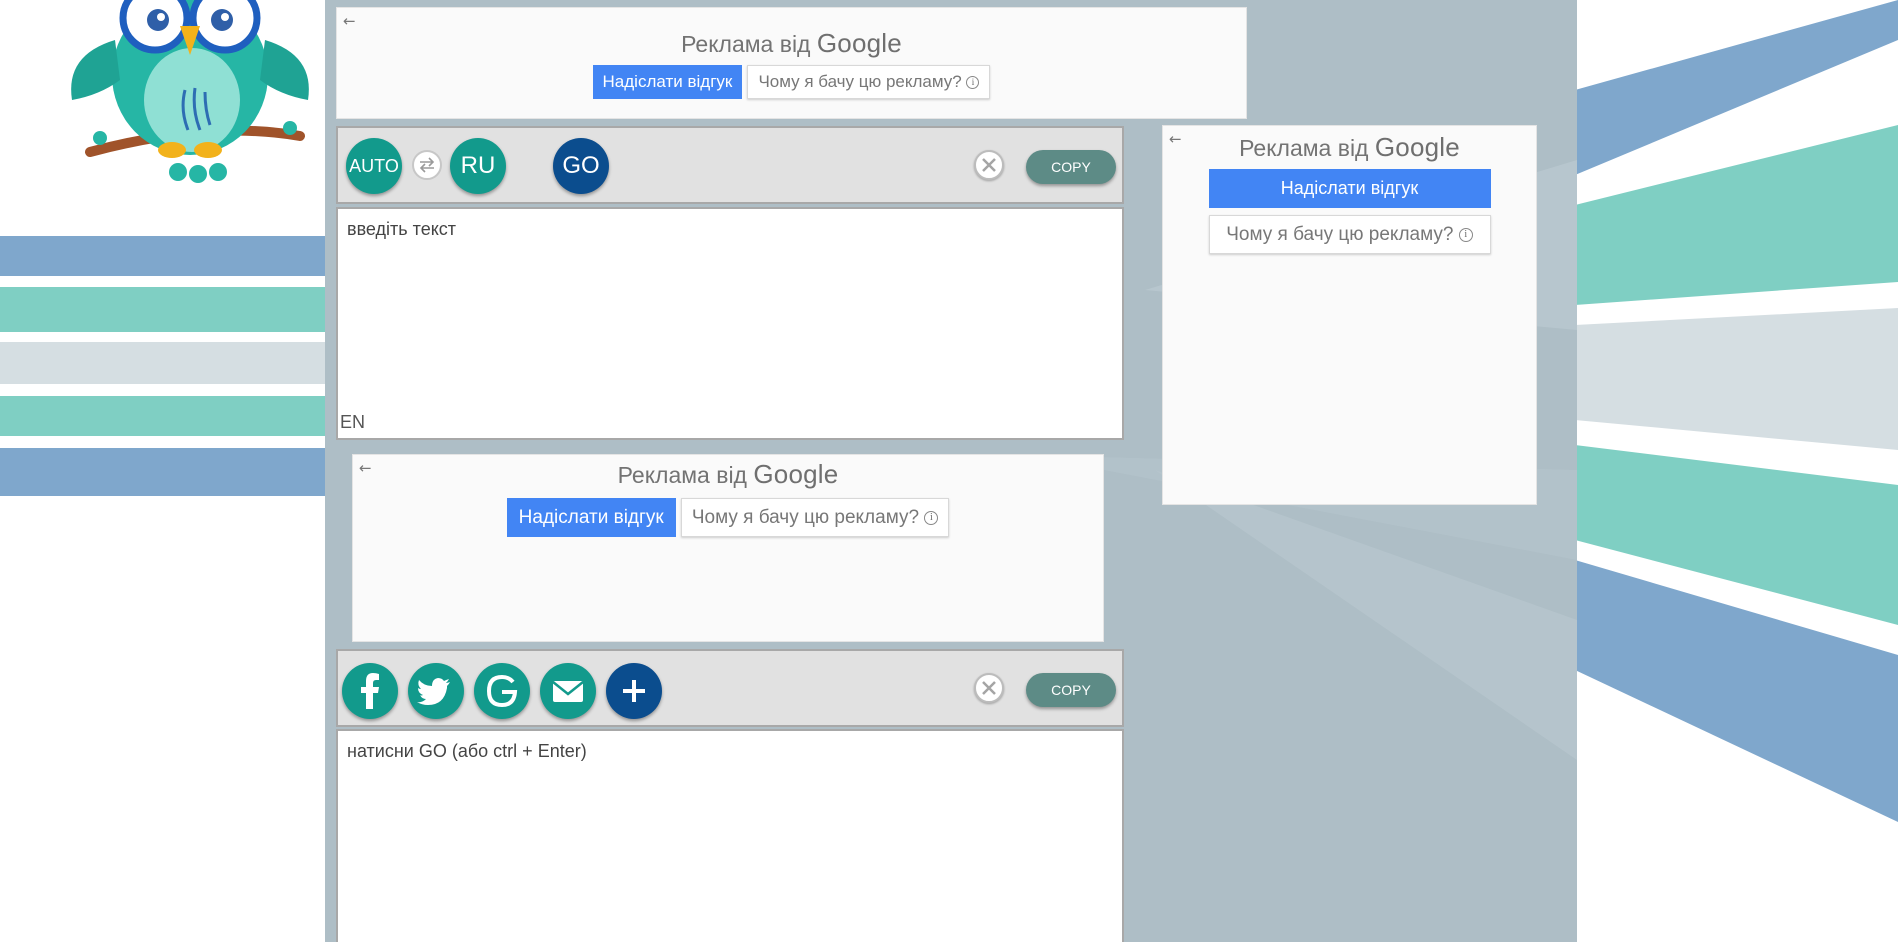  I want to click on share-google-button, so click(502, 691).